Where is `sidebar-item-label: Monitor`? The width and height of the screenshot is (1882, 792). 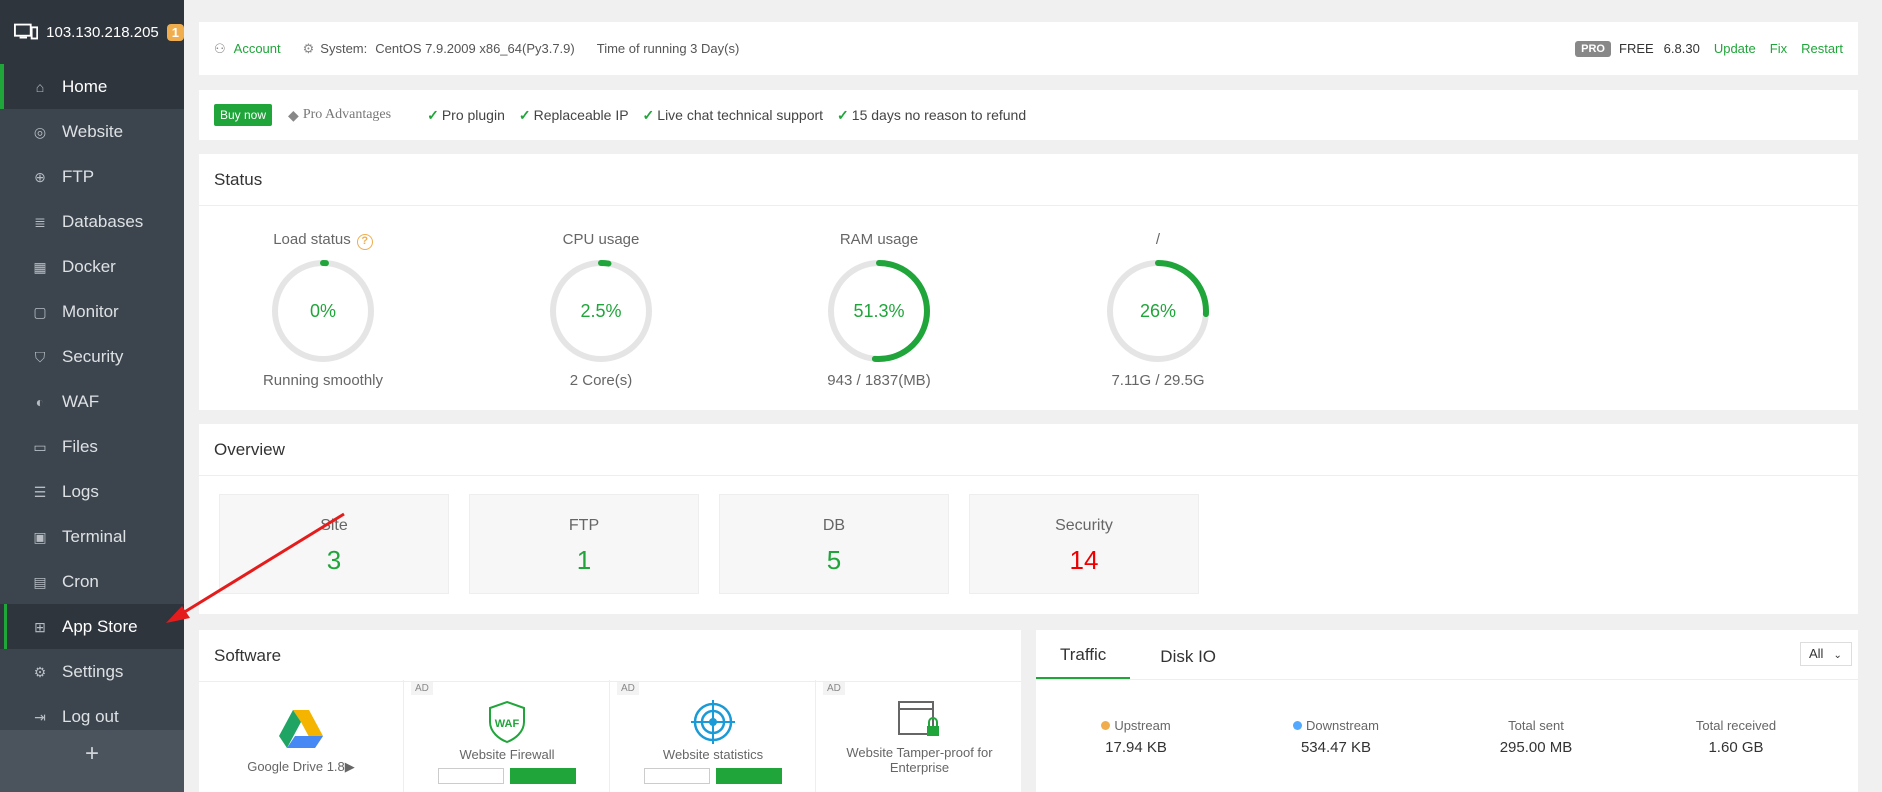 sidebar-item-label: Monitor is located at coordinates (90, 311).